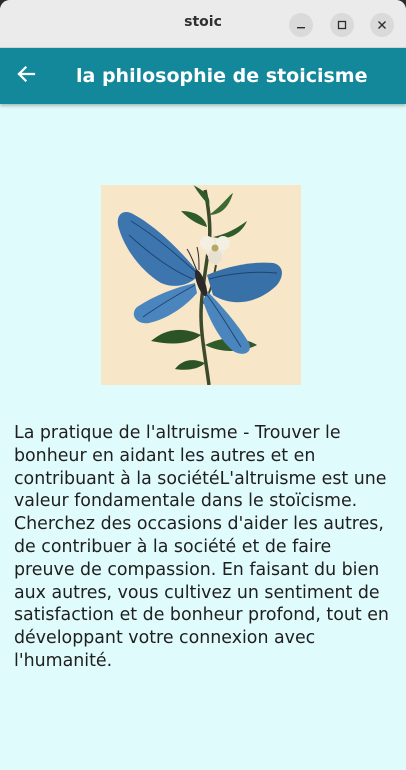  What do you see at coordinates (201, 285) in the screenshot?
I see `butterfly-illustration` at bounding box center [201, 285].